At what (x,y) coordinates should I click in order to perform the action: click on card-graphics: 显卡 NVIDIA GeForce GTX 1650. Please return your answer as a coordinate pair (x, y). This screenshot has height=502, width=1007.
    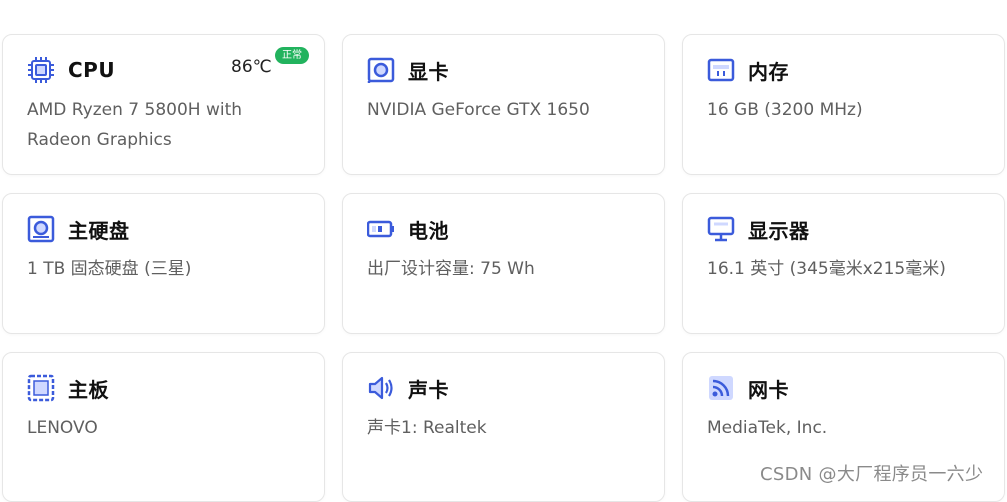
    Looking at the image, I should click on (503, 104).